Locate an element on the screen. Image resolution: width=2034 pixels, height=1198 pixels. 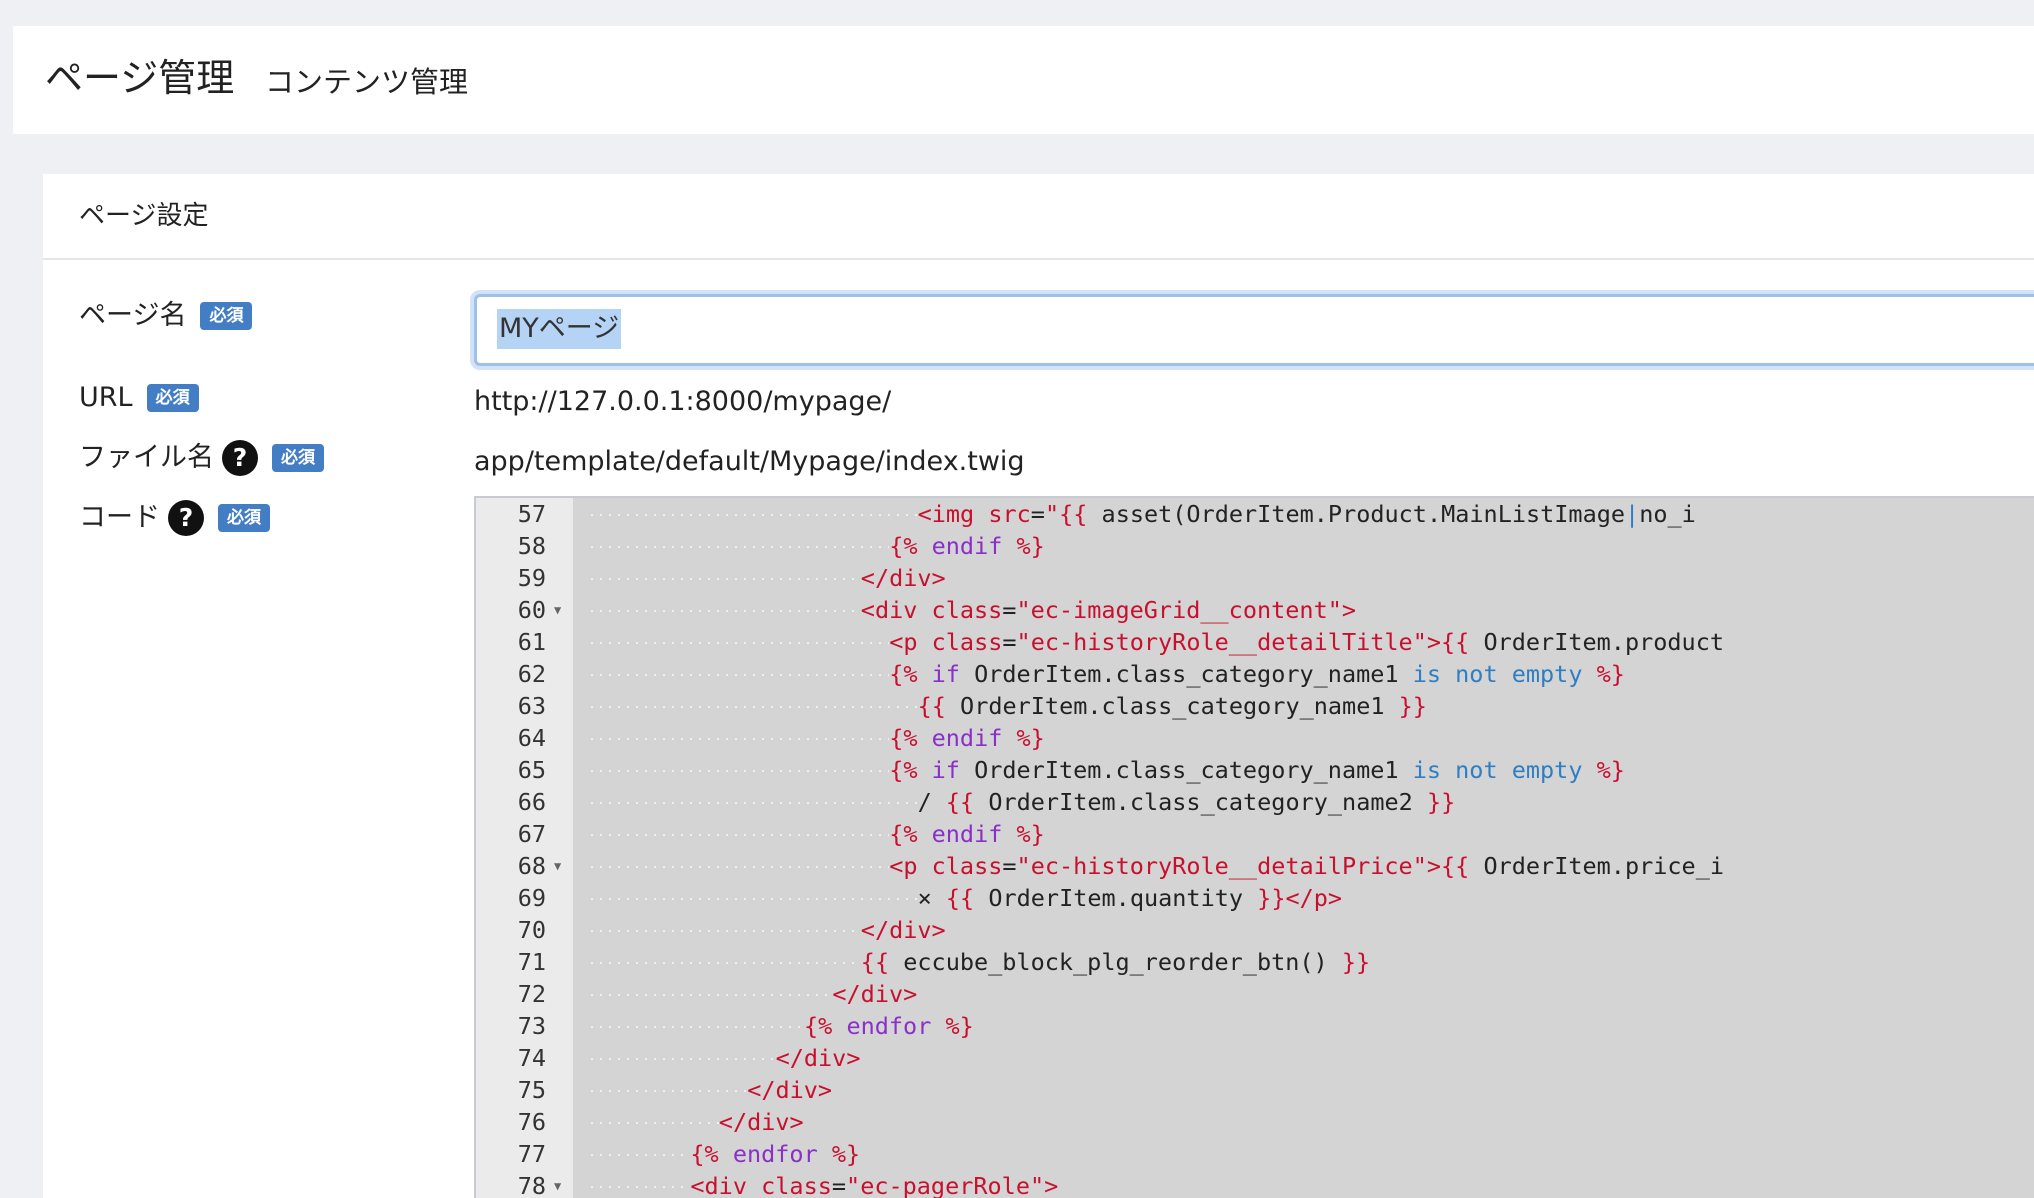
code-line: 66 / {{ OrderItem.class_category_name2 }} is located at coordinates (1255, 802).